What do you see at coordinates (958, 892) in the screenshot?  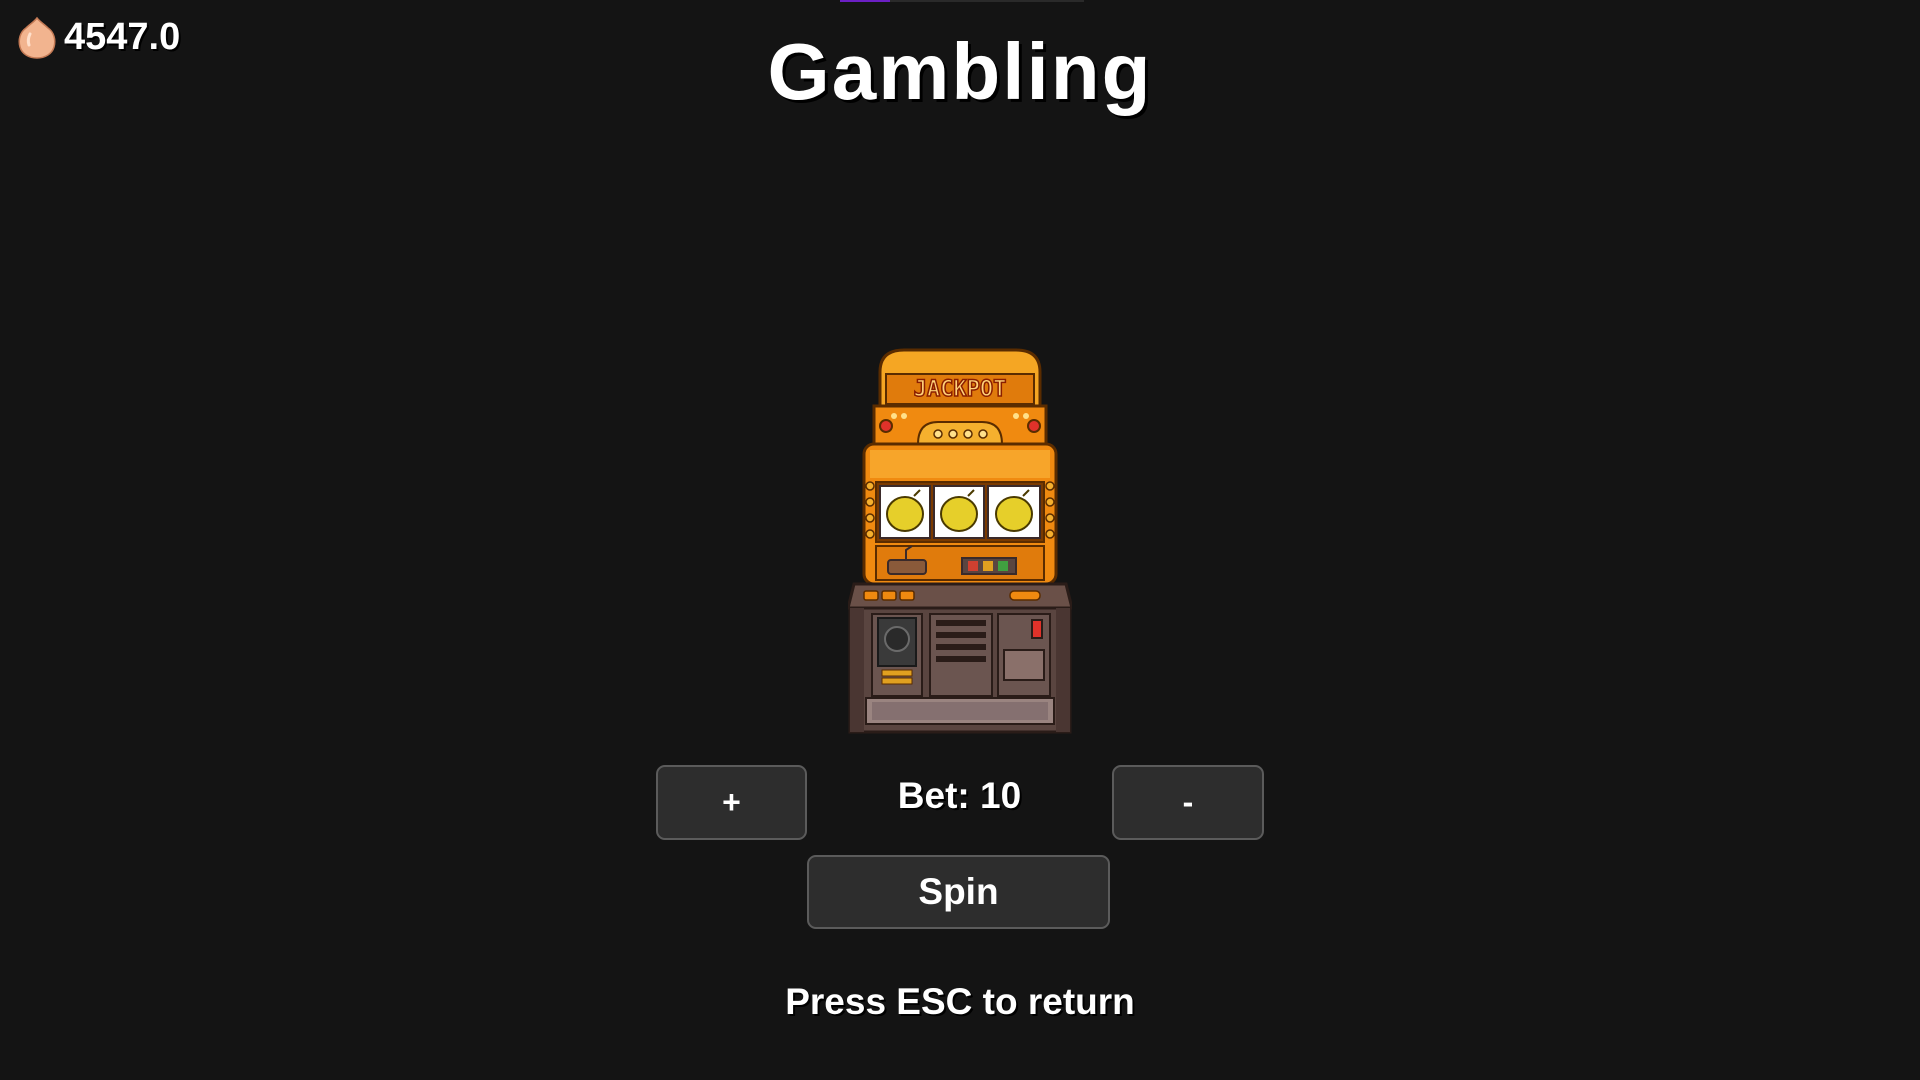 I see `spin-button: Spin` at bounding box center [958, 892].